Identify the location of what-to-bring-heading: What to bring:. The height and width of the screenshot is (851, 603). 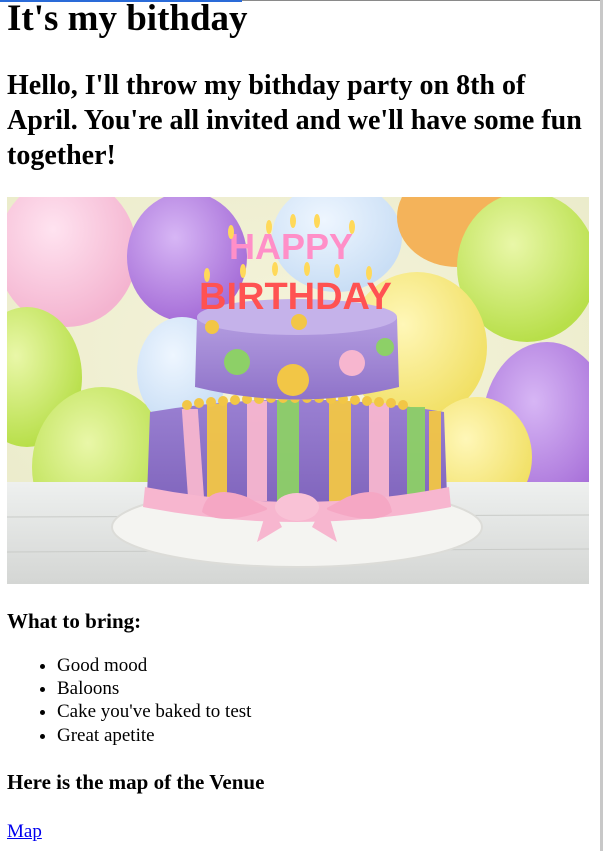
(74, 621).